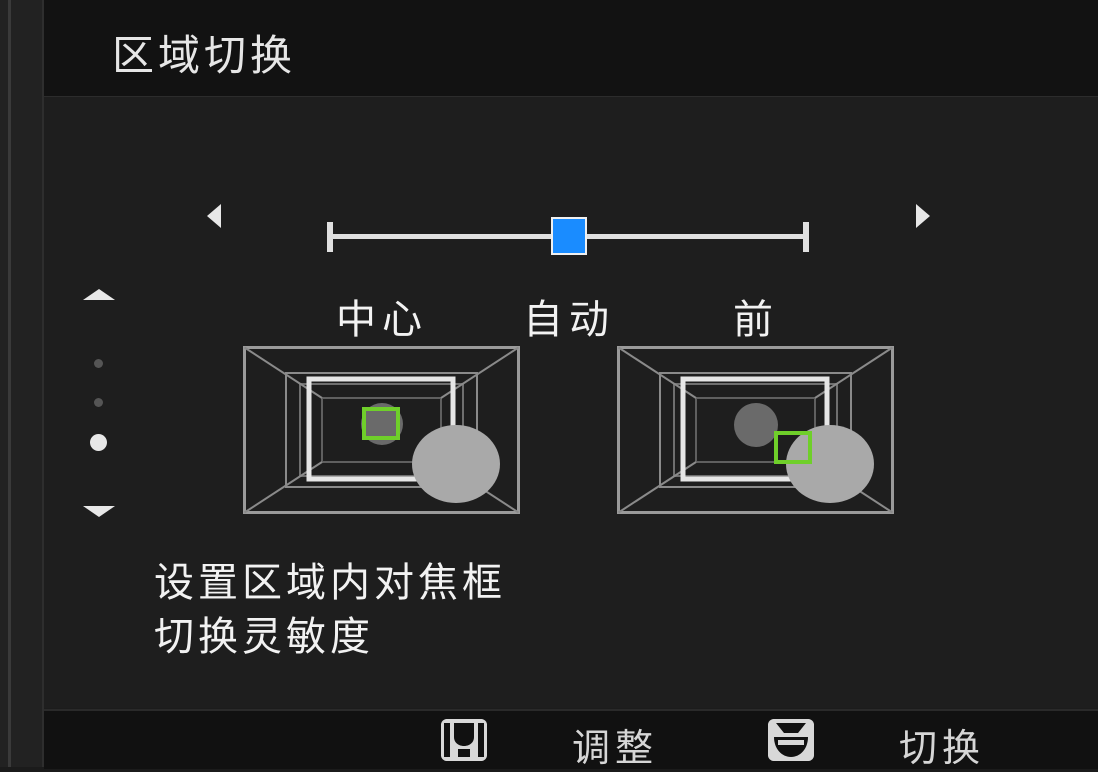 Image resolution: width=1098 pixels, height=772 pixels. What do you see at coordinates (22, 383) in the screenshot?
I see `side-edge` at bounding box center [22, 383].